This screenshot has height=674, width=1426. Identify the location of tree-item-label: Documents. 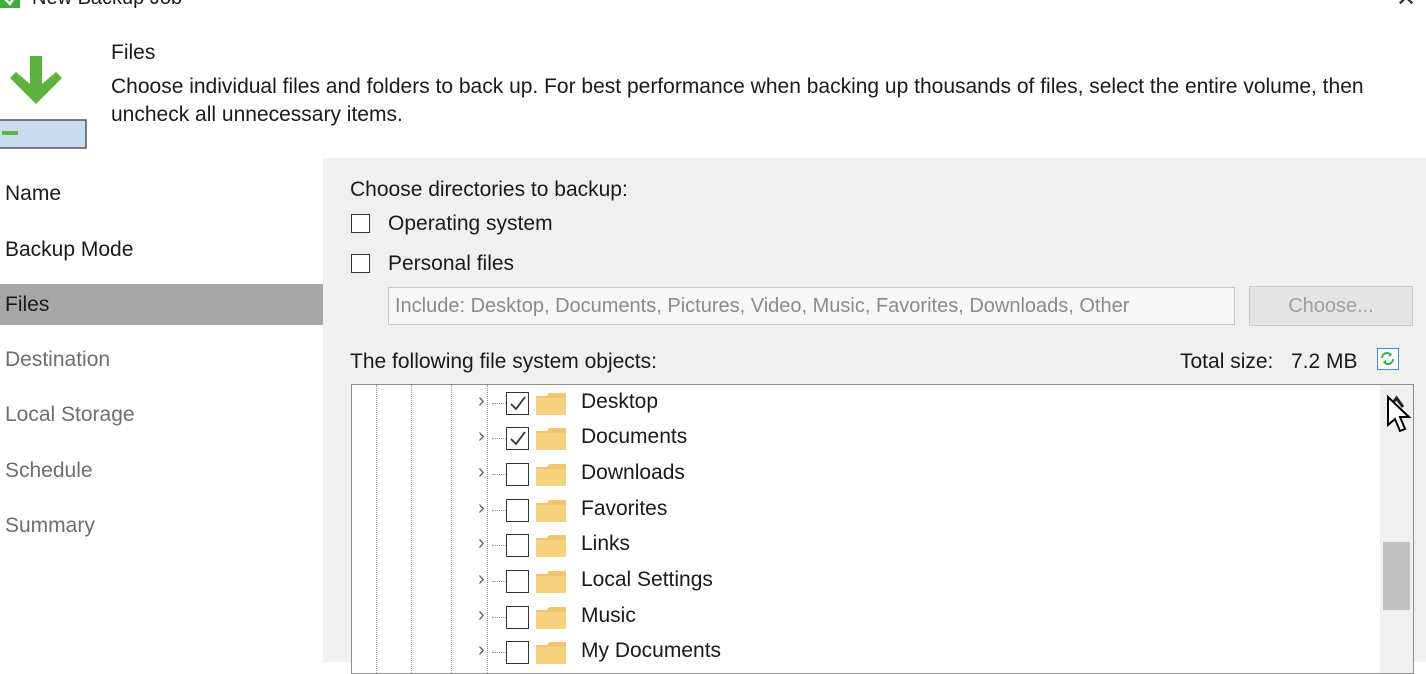
(634, 436).